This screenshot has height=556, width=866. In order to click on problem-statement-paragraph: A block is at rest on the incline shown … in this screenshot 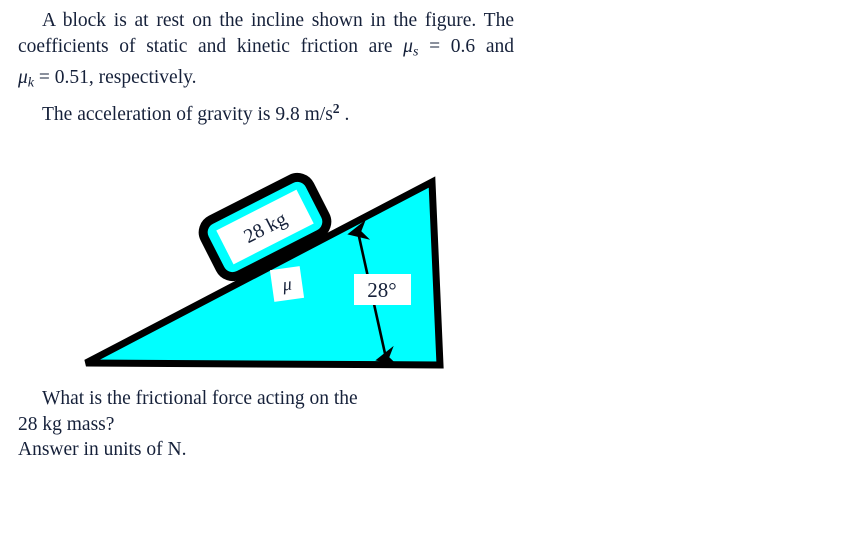, I will do `click(266, 52)`.